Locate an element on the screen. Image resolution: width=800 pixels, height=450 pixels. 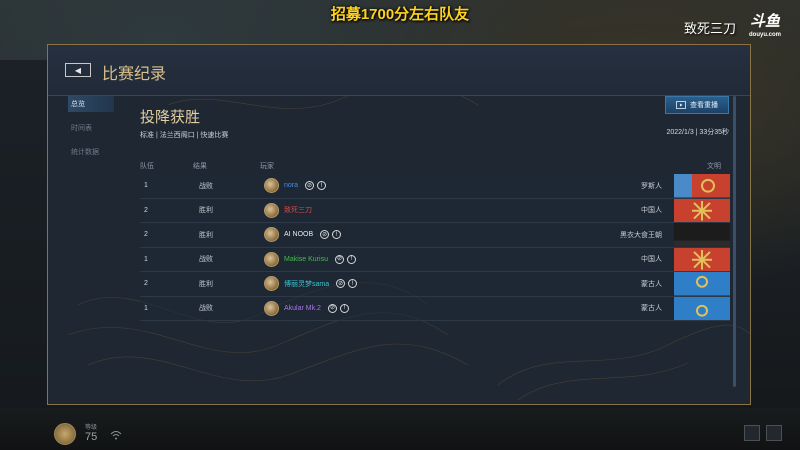
nav-item-overview: 总览 is located at coordinates (91, 104).